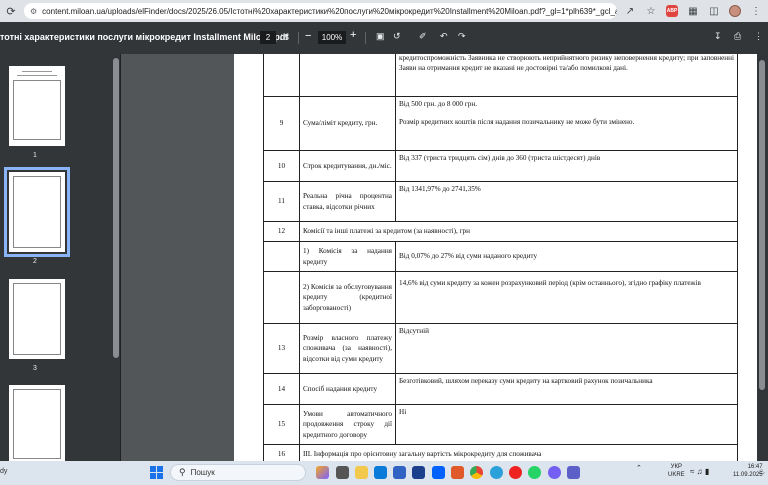 The image size is (768, 485). What do you see at coordinates (342, 472) in the screenshot?
I see `task-view-icon` at bounding box center [342, 472].